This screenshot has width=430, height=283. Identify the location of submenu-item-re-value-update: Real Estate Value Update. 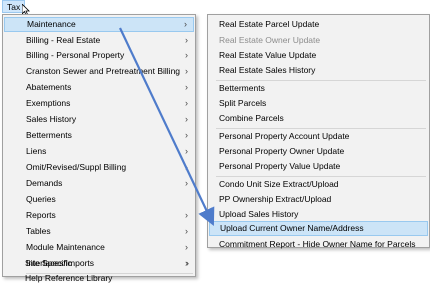
(318, 55).